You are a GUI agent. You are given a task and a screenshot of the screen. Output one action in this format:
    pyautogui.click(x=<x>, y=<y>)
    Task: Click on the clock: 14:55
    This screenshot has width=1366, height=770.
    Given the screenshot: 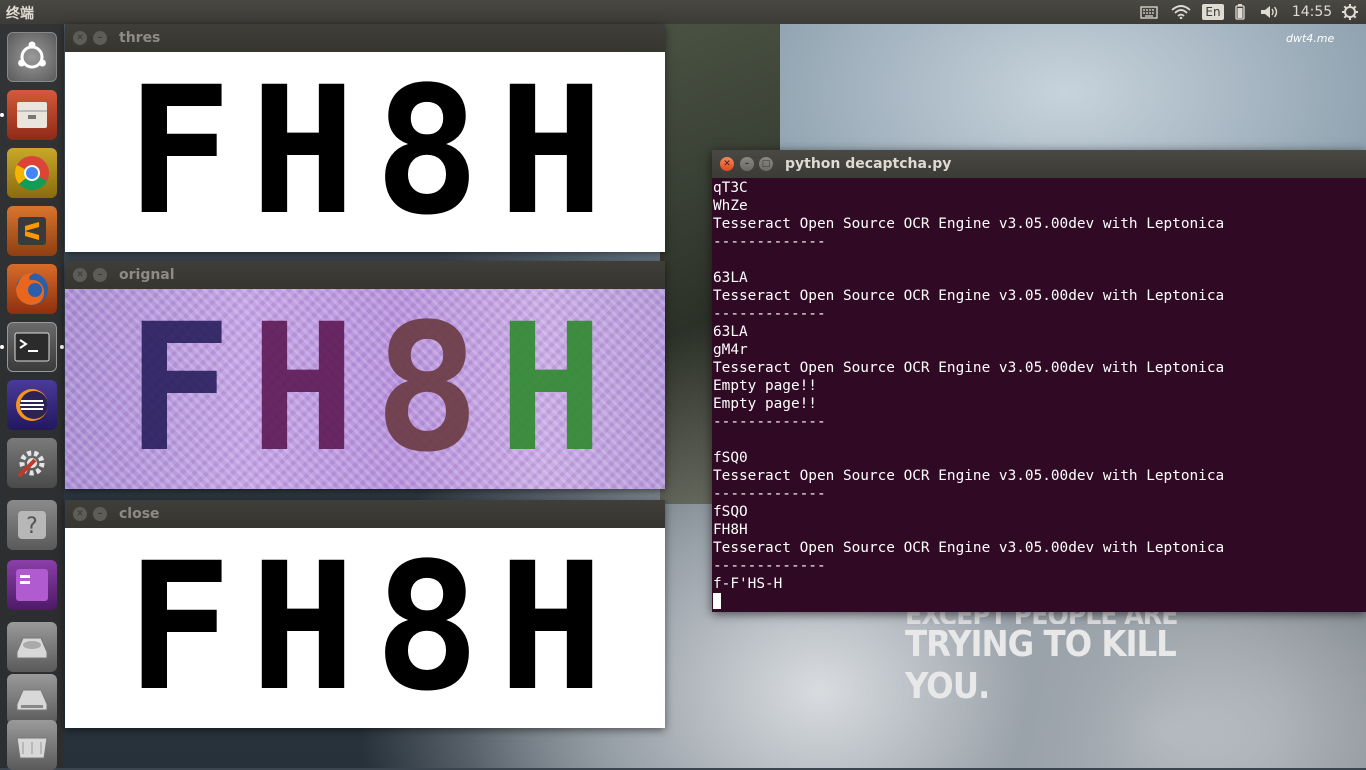 What is the action you would take?
    pyautogui.click(x=1312, y=12)
    